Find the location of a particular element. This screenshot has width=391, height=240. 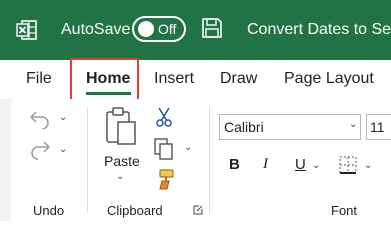

redo-icon is located at coordinates (40, 150).